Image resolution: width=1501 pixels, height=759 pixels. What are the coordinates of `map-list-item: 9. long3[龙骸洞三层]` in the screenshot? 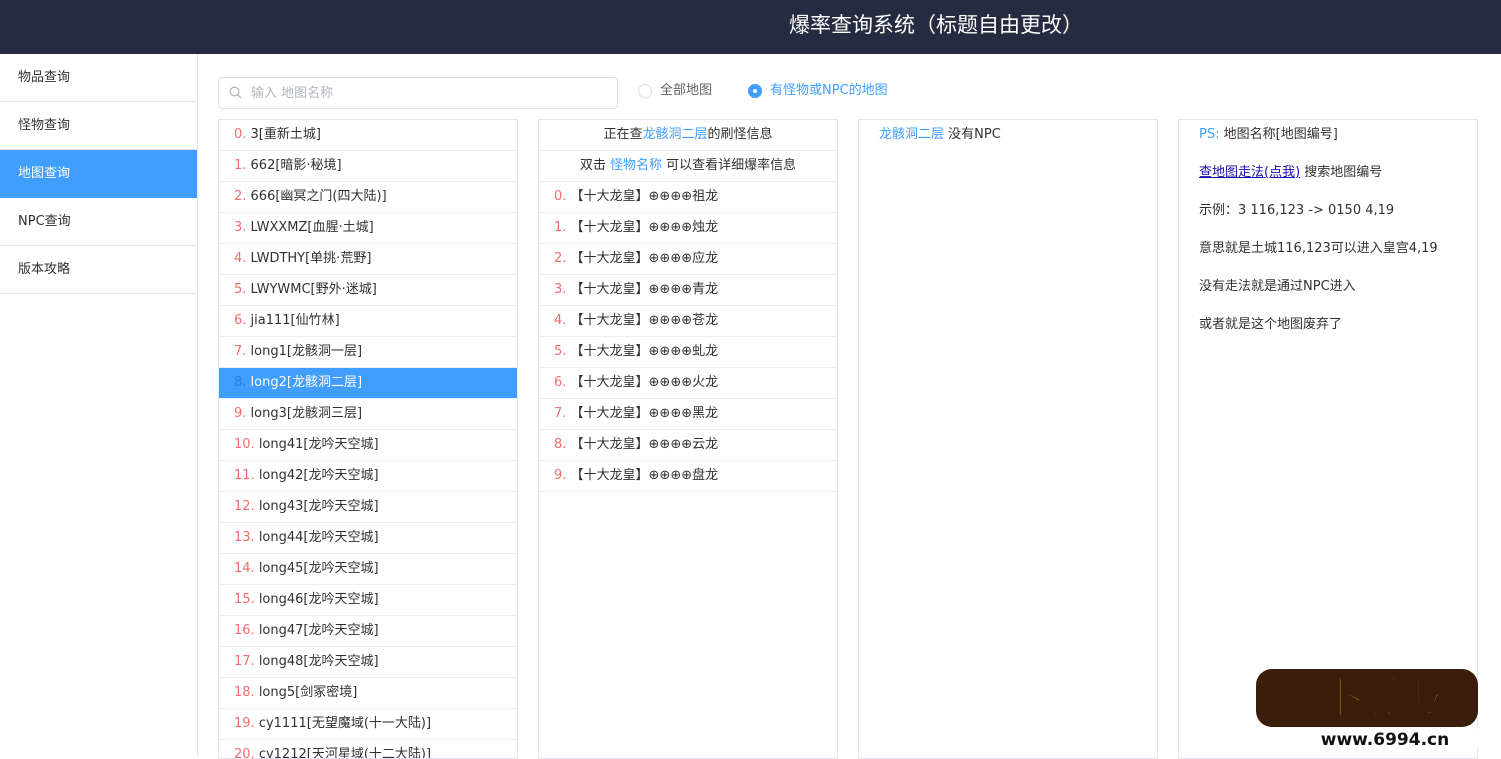 It's located at (368, 414).